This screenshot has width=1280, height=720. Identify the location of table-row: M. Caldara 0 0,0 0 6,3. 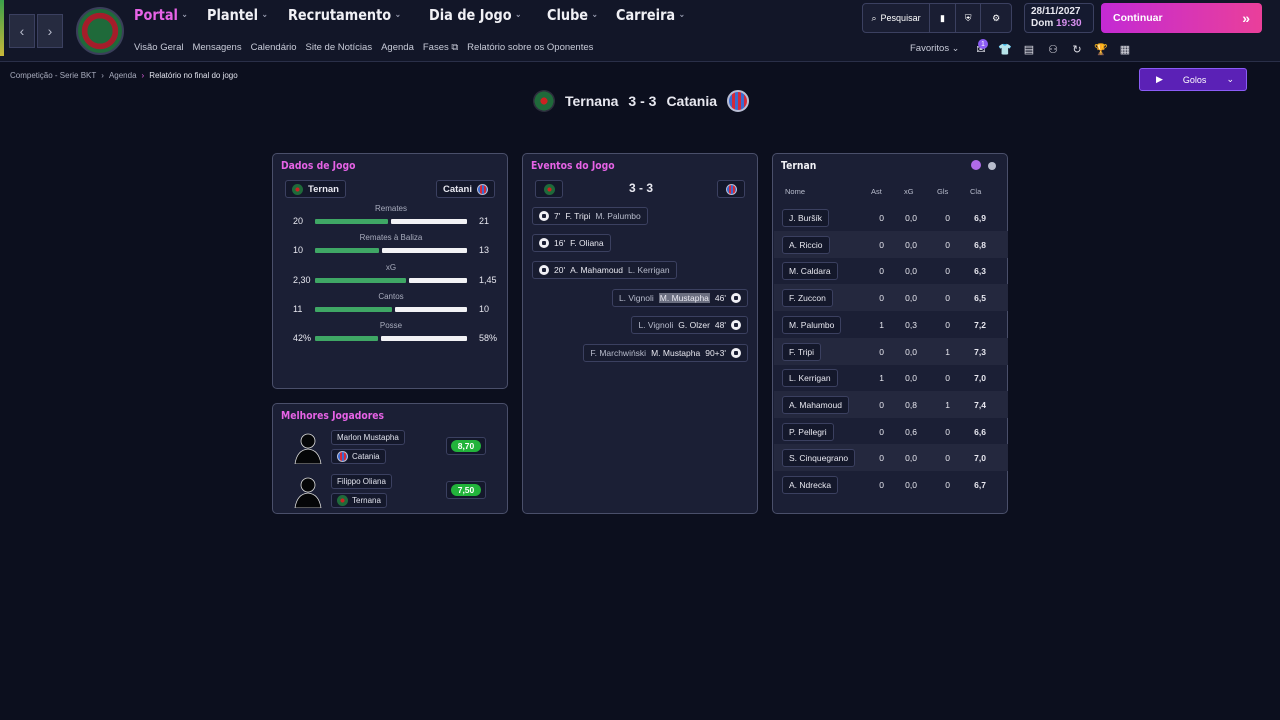
(891, 270).